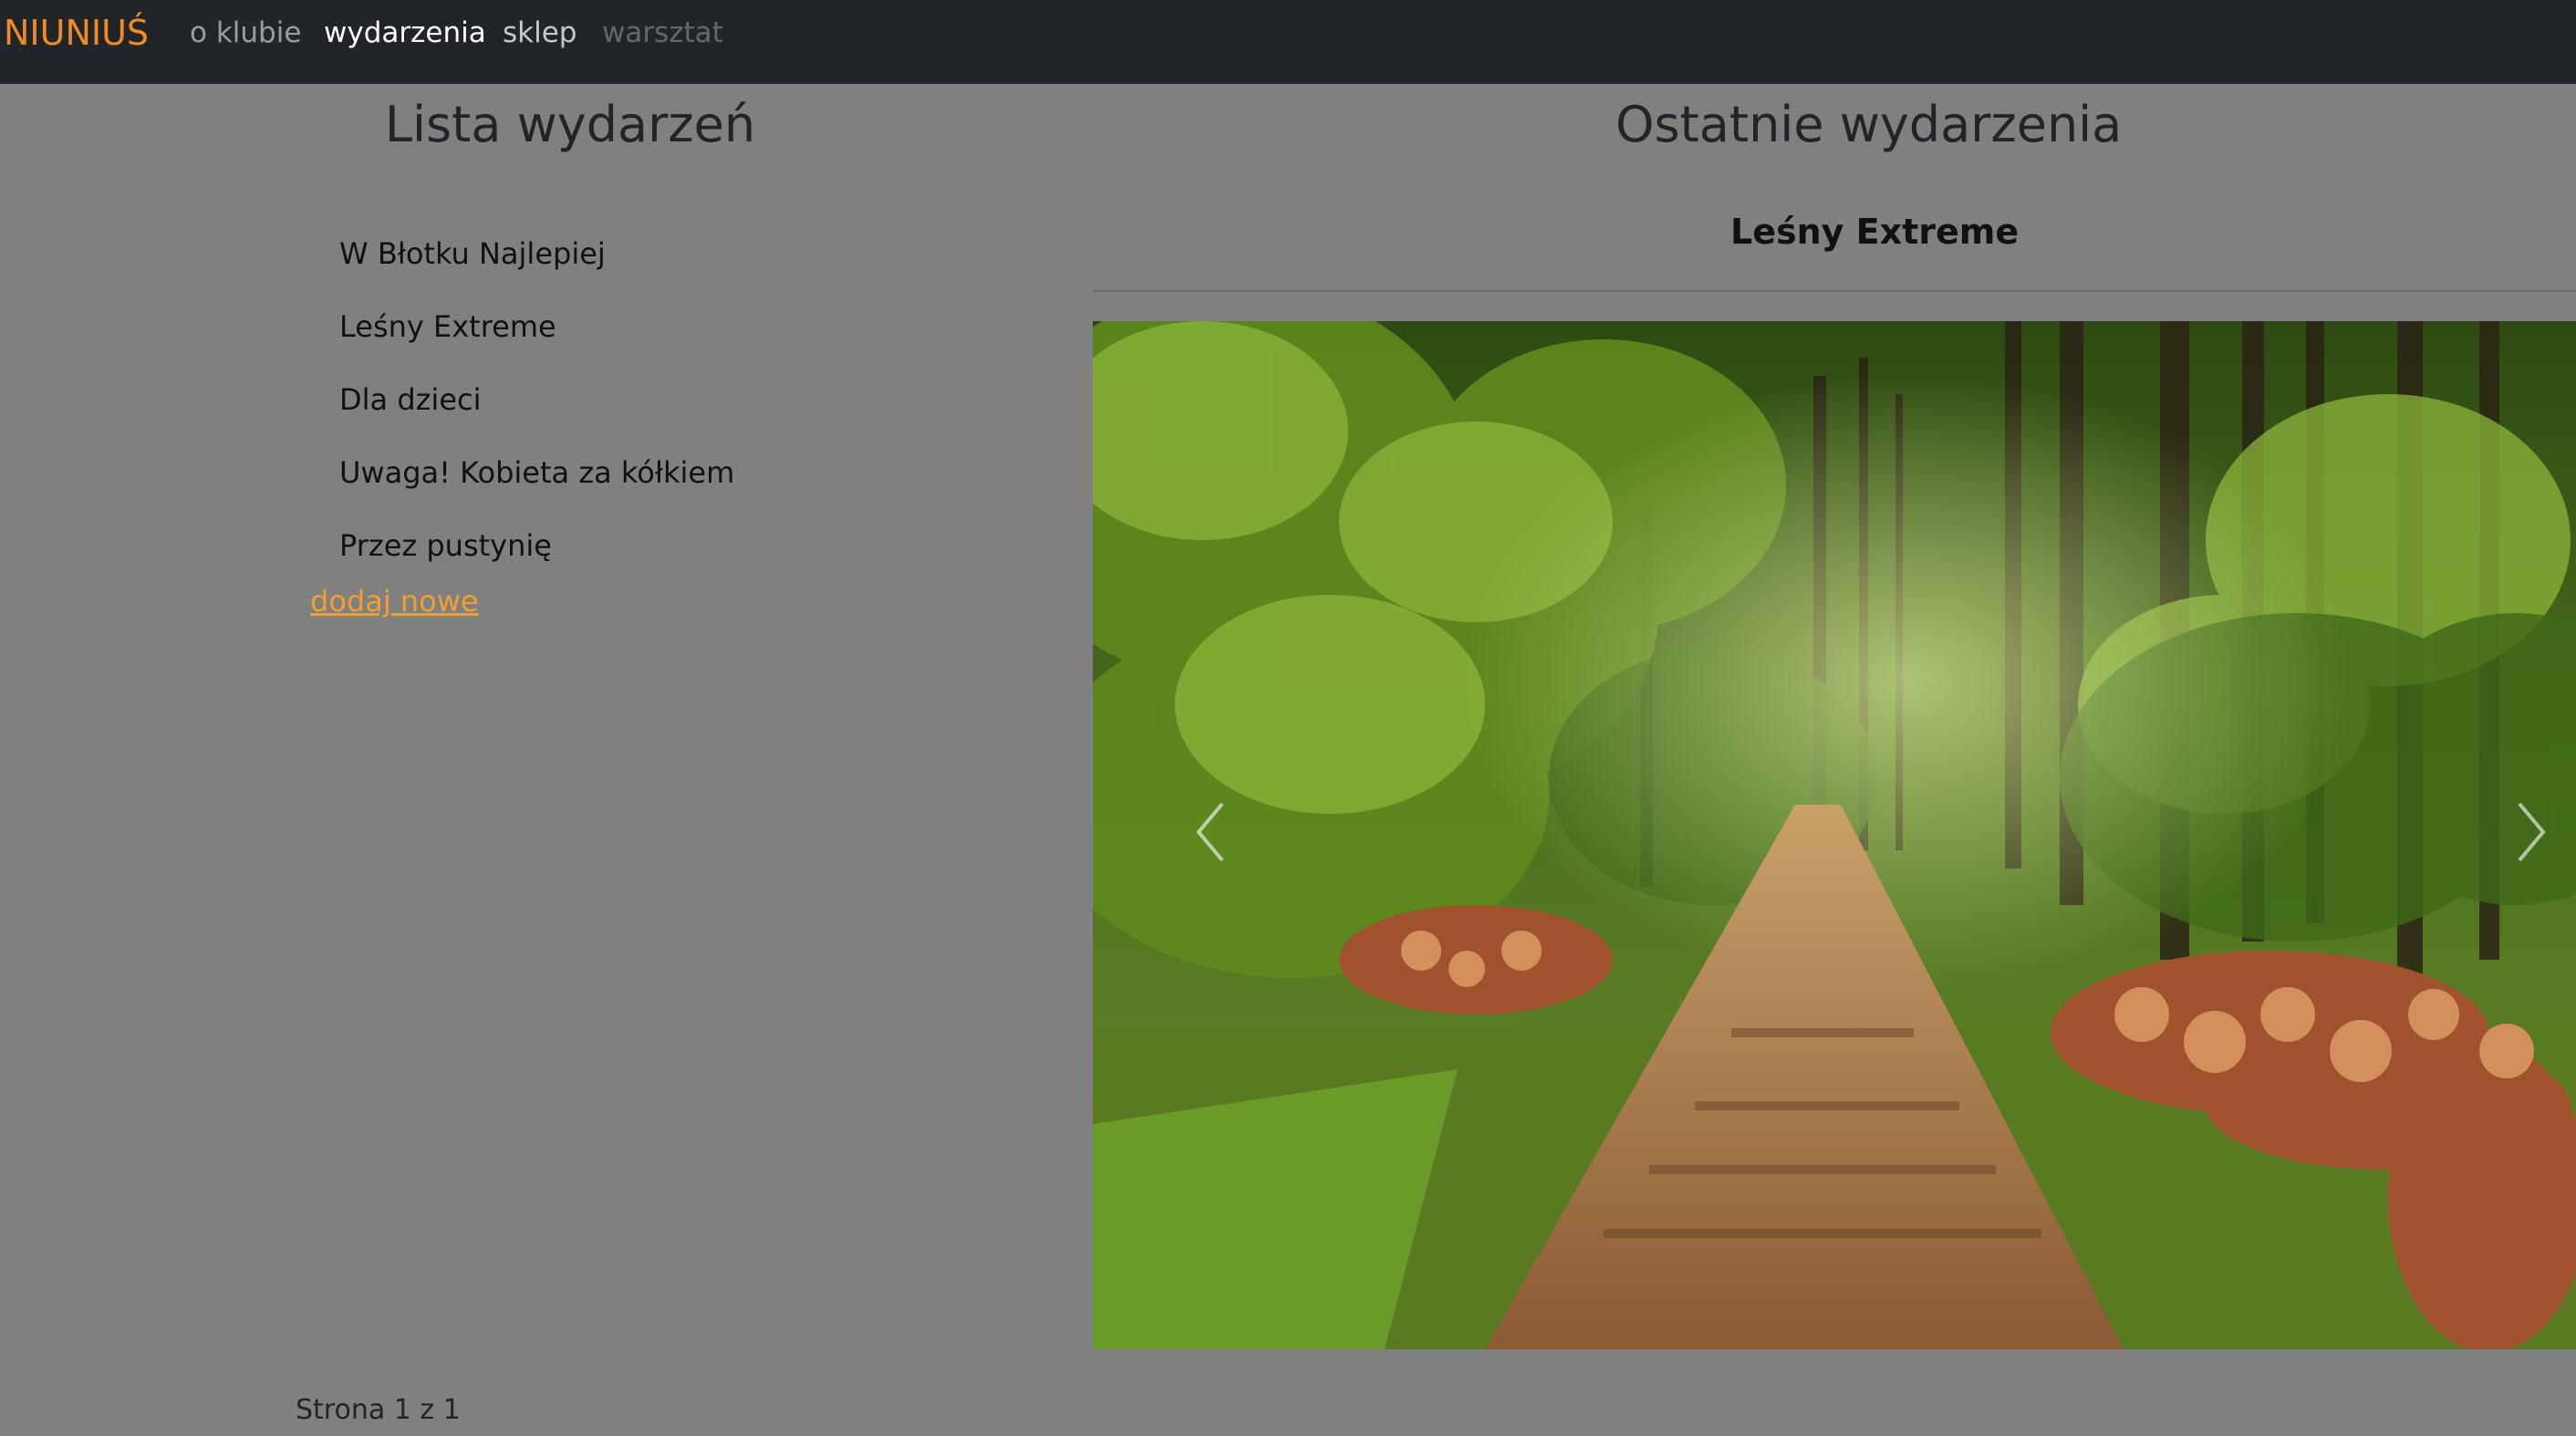 The width and height of the screenshot is (2576, 1436). What do you see at coordinates (536, 337) in the screenshot?
I see `event-item: Leśny Extreme` at bounding box center [536, 337].